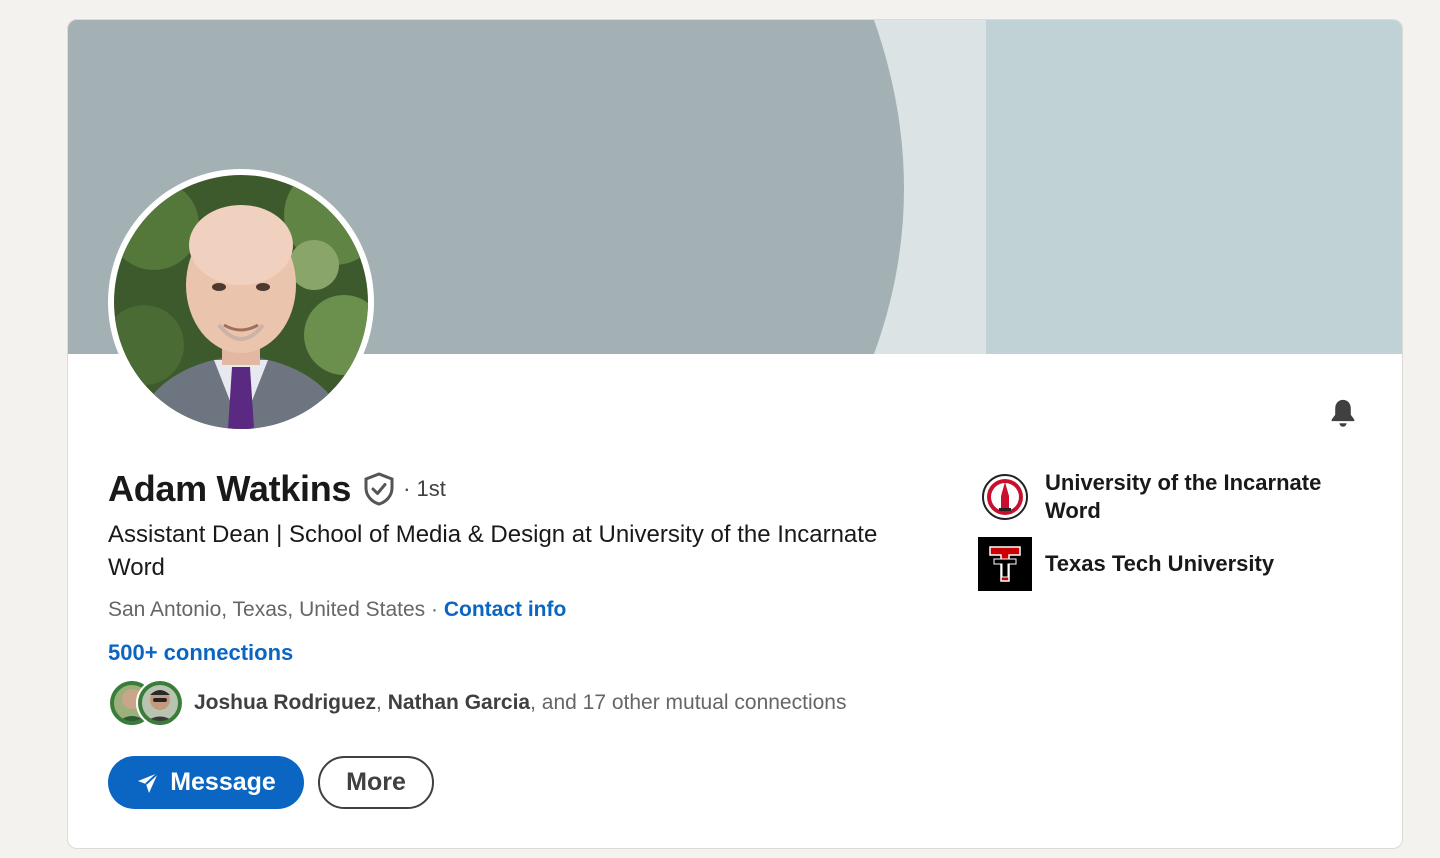  I want to click on paper-plane-icon, so click(148, 782).